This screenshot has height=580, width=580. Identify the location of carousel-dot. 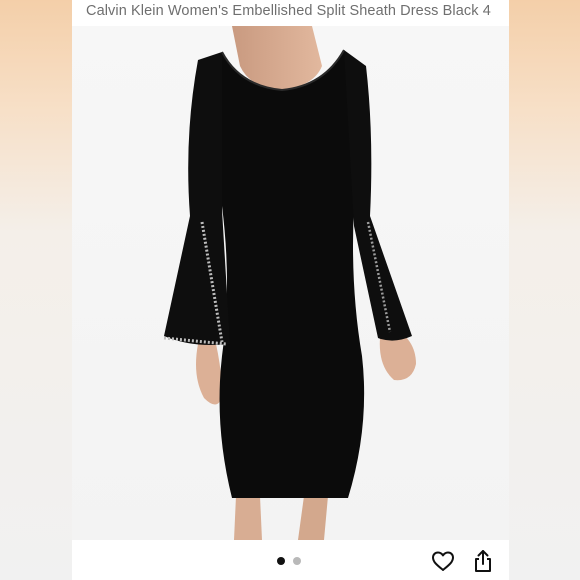
(297, 561).